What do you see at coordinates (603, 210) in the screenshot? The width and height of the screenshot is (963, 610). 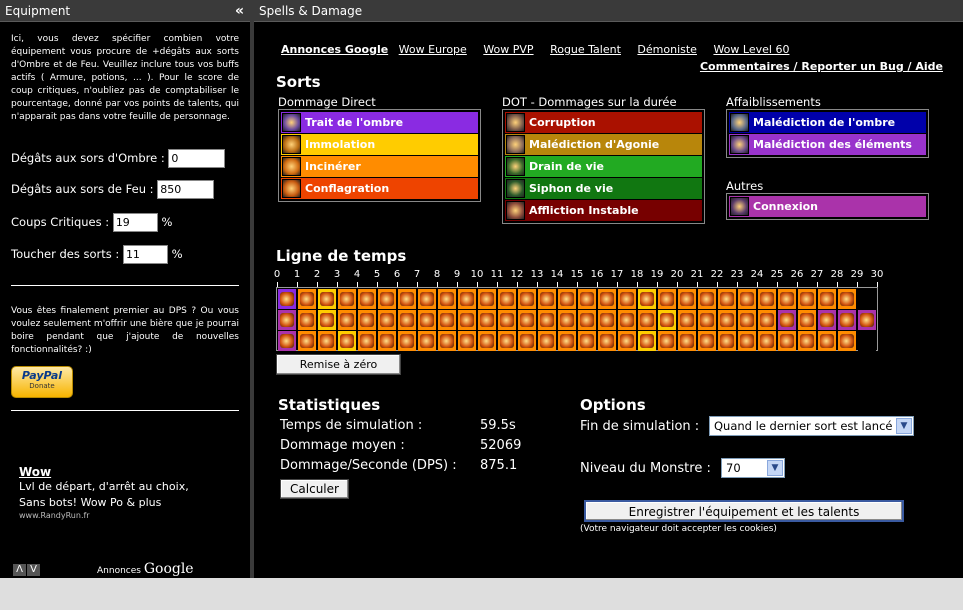 I see `spell-unstable-affliction: Affliction Instable` at bounding box center [603, 210].